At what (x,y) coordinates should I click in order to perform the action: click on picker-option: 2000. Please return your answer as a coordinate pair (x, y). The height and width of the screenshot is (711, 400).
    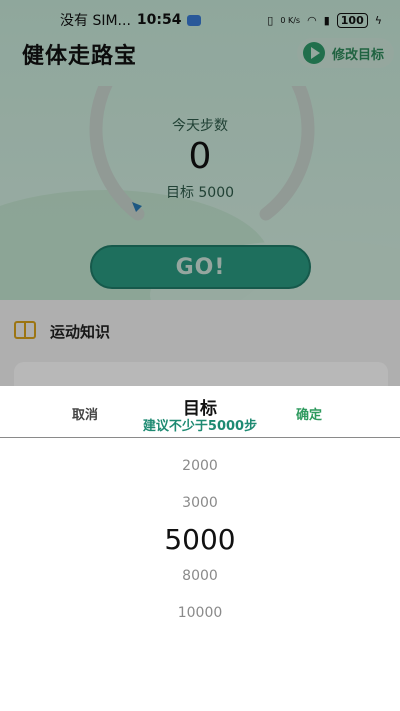
    Looking at the image, I should click on (200, 466).